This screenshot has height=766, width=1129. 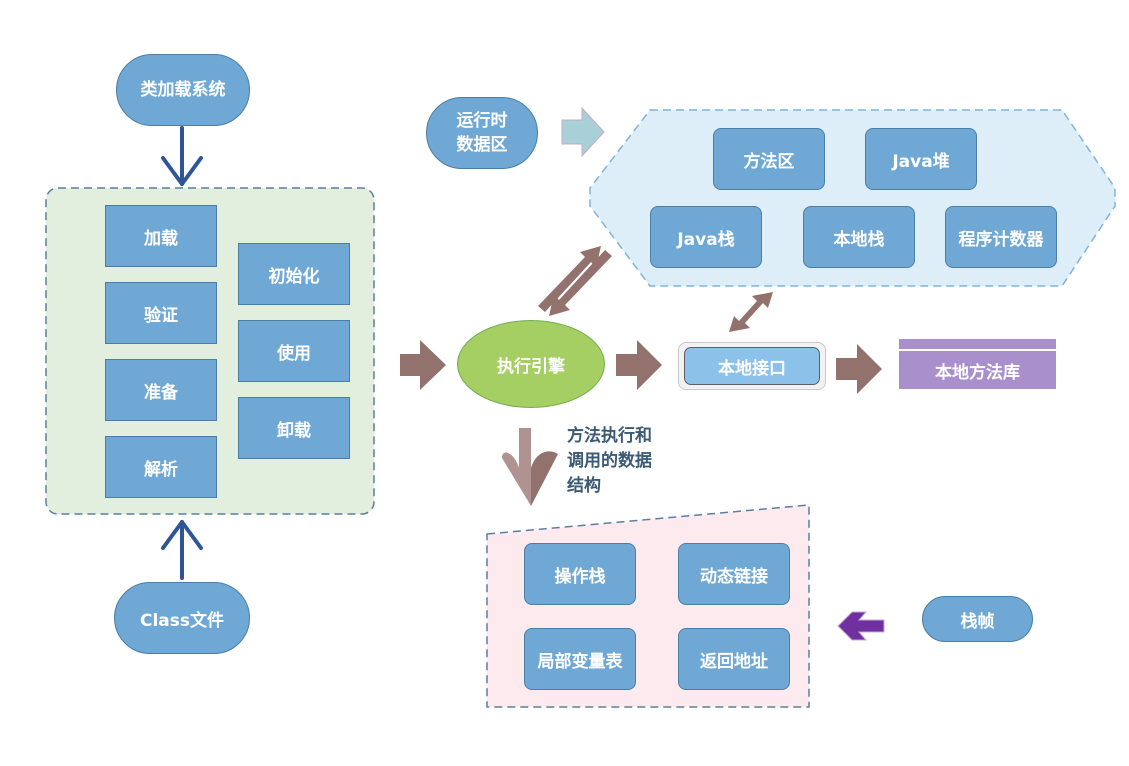 I want to click on area-native-stack: 本地栈, so click(x=859, y=237).